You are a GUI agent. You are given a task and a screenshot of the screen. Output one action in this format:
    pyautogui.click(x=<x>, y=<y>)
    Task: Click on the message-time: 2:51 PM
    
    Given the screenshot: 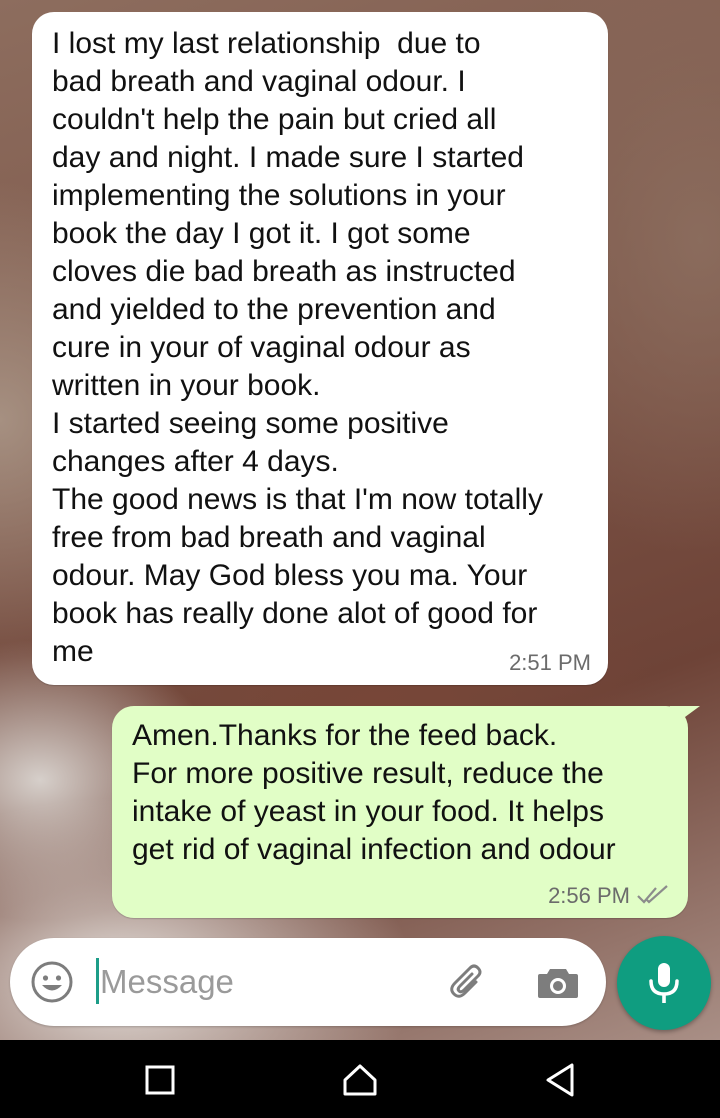 What is the action you would take?
    pyautogui.click(x=550, y=662)
    